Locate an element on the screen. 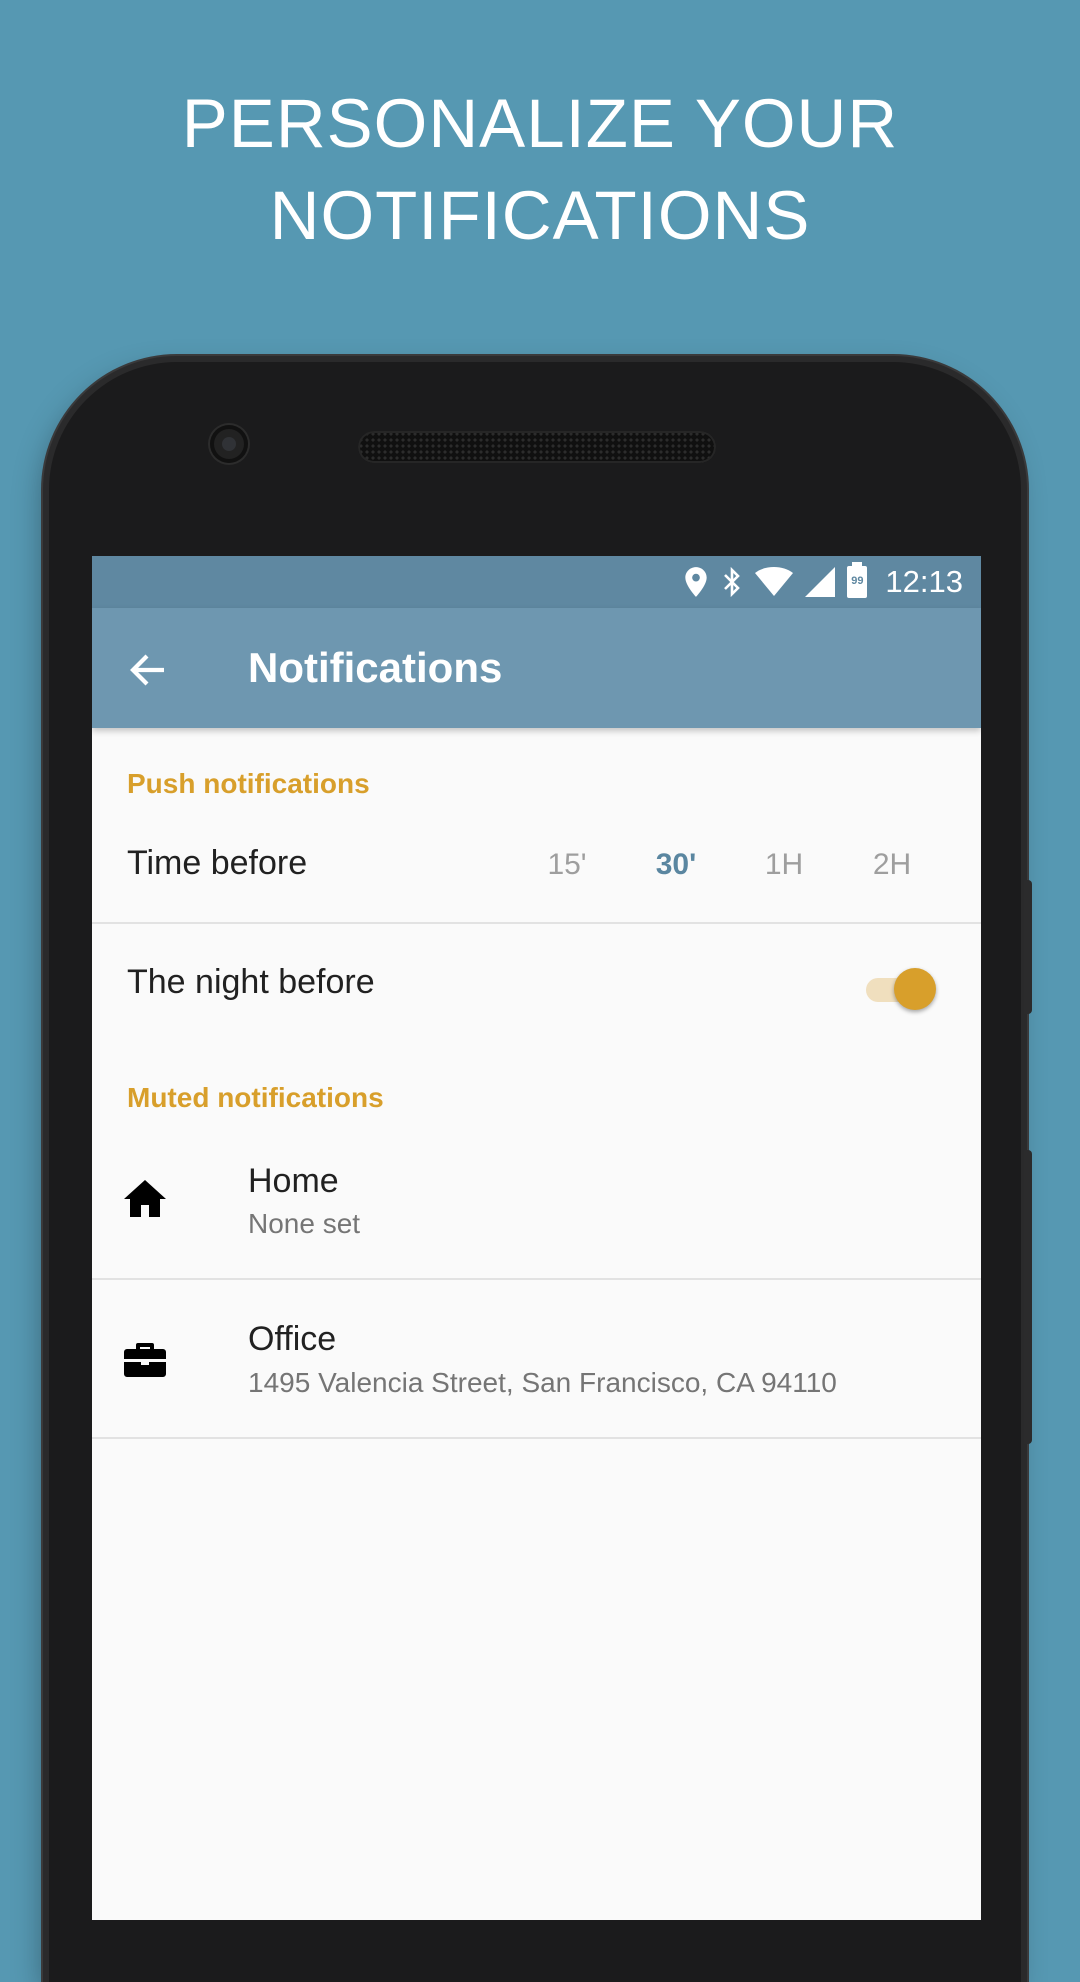 The height and width of the screenshot is (1982, 1080). front-camera is located at coordinates (229, 444).